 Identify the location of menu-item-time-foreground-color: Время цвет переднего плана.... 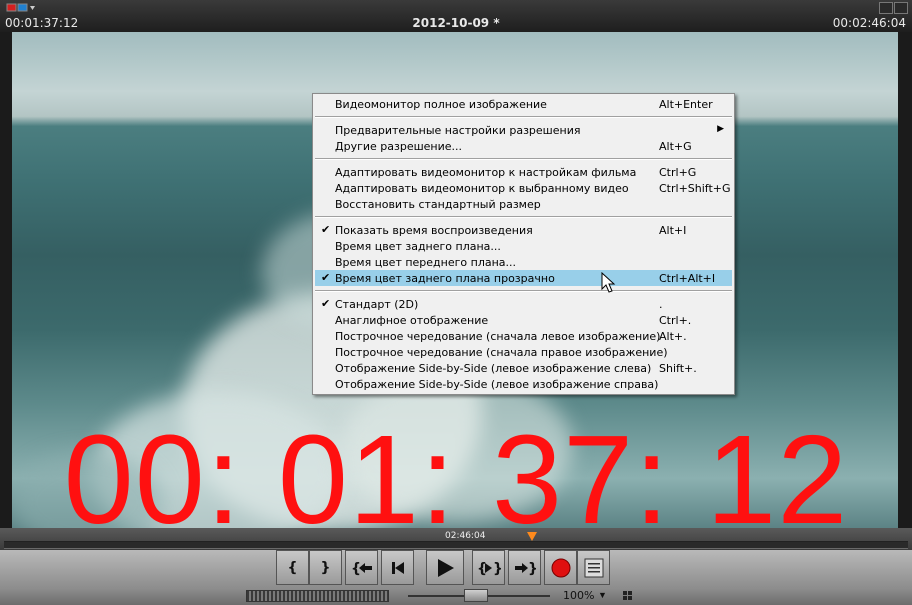
(523, 262).